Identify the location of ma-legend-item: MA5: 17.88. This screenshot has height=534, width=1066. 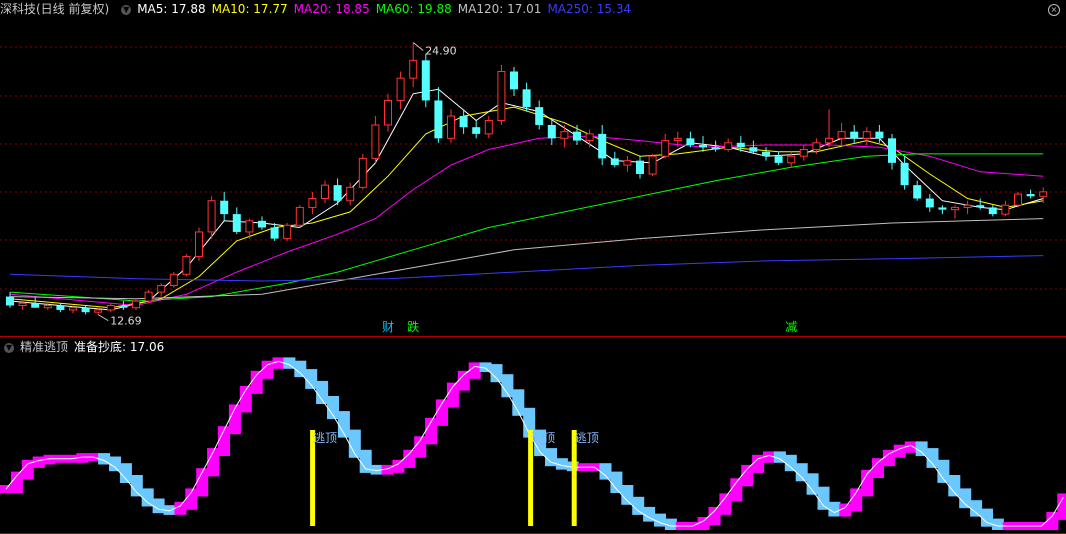
(171, 9).